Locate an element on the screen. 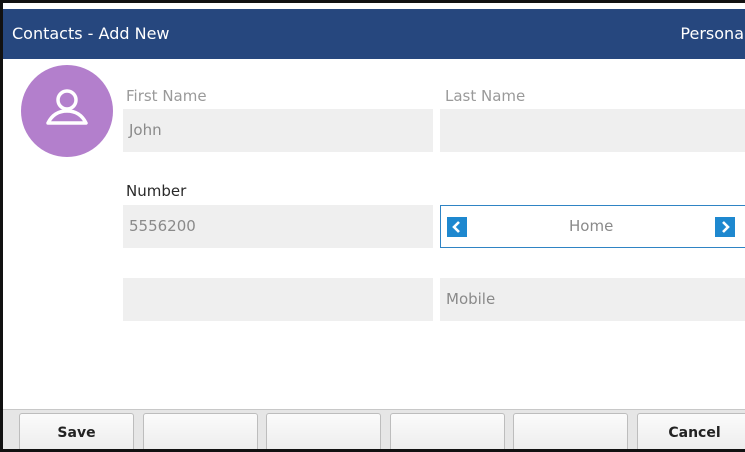 The height and width of the screenshot is (452, 745). person-icon is located at coordinates (67, 107).